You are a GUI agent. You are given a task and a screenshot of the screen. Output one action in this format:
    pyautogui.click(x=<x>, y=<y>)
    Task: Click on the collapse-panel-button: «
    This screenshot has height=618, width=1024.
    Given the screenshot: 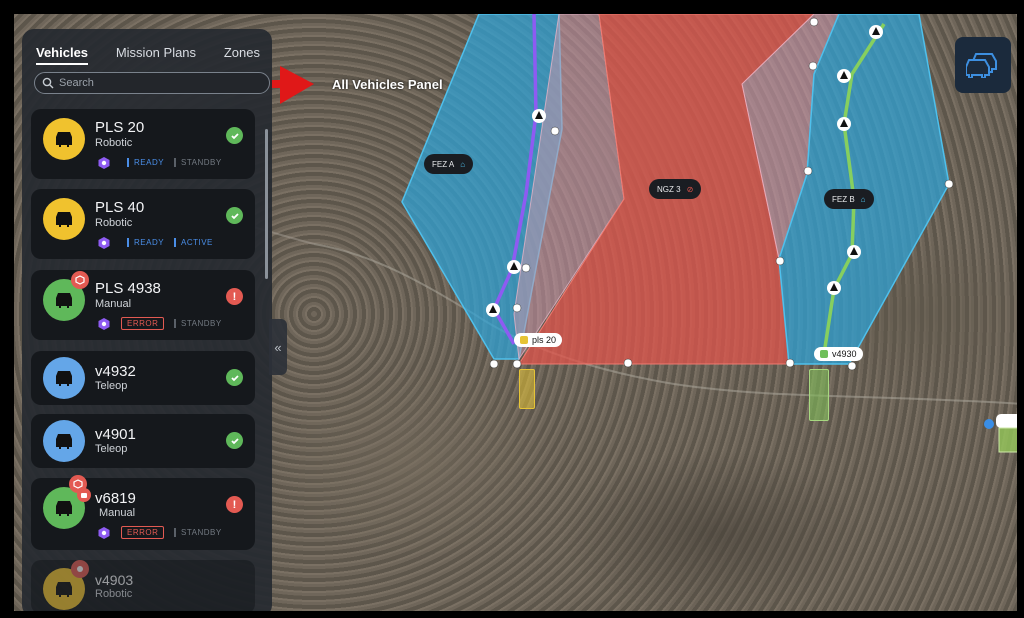 What is the action you would take?
    pyautogui.click(x=278, y=347)
    